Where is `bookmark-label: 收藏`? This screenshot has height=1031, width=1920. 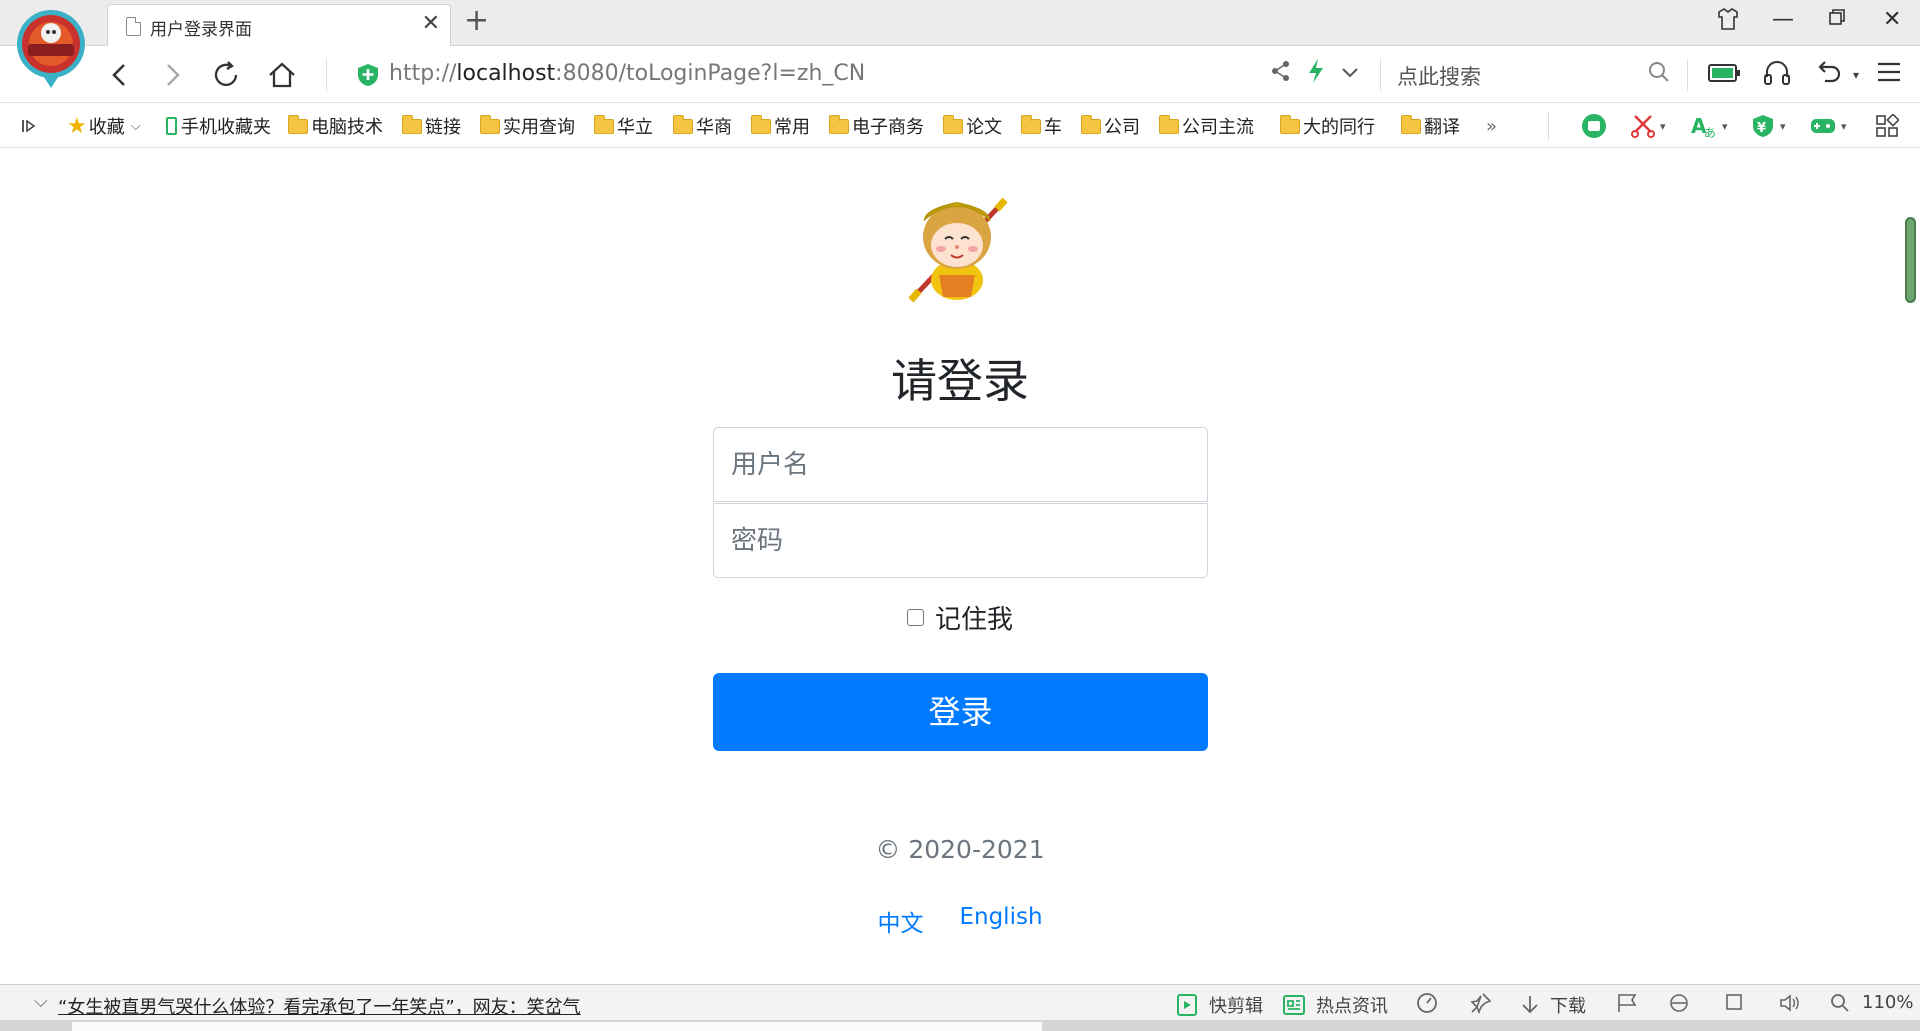 bookmark-label: 收藏 is located at coordinates (106, 127).